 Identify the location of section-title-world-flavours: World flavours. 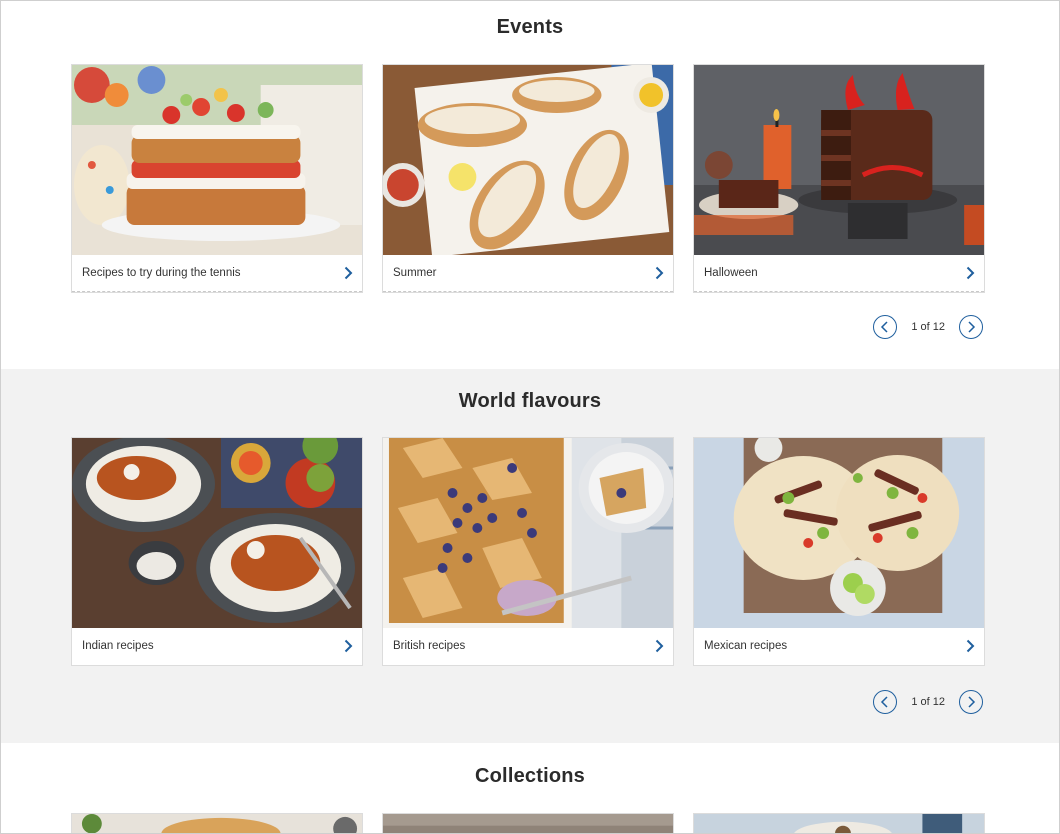
(530, 401).